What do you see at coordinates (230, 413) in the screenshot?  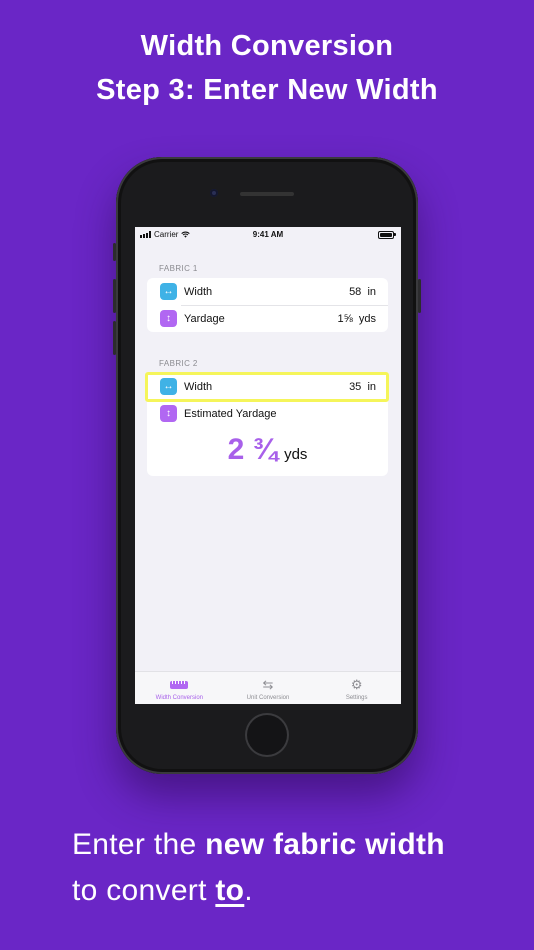 I see `estimated-yardage-label: Estimated Yardage` at bounding box center [230, 413].